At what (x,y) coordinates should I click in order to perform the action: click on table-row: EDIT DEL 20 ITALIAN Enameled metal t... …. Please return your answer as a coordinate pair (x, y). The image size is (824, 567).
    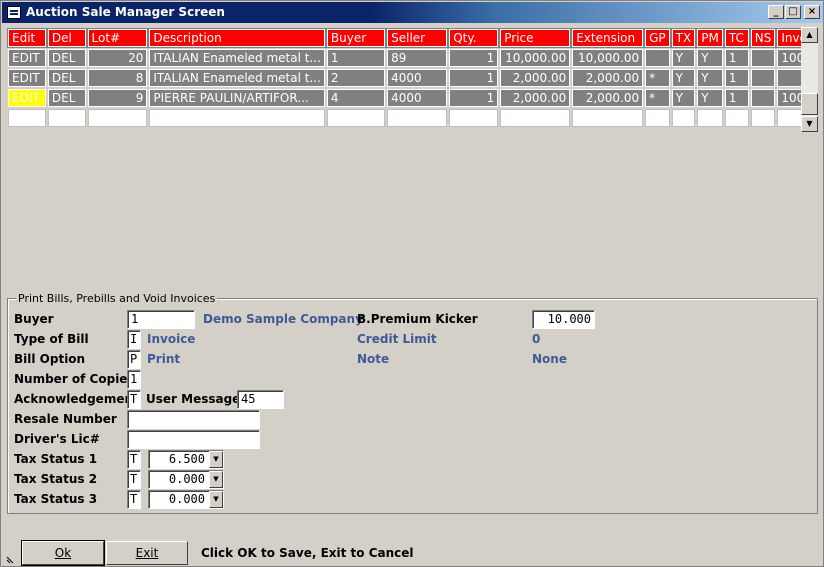
    Looking at the image, I should click on (412, 58).